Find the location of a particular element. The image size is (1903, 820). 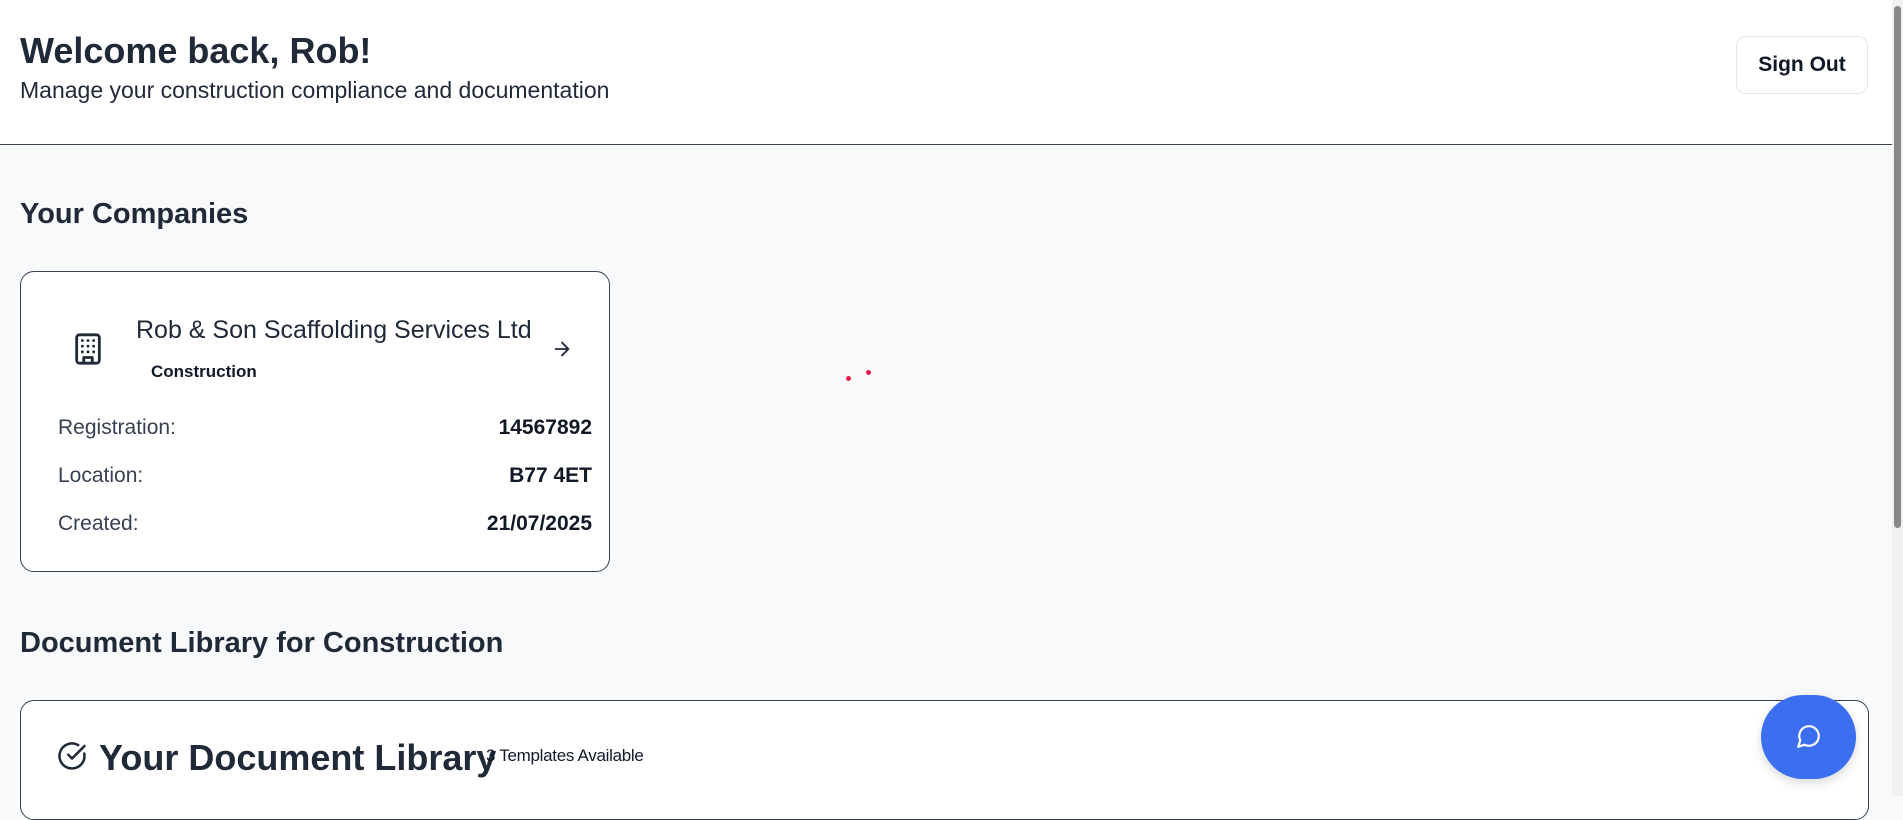

welcome-heading: Welcome back, Rob! is located at coordinates (196, 50).